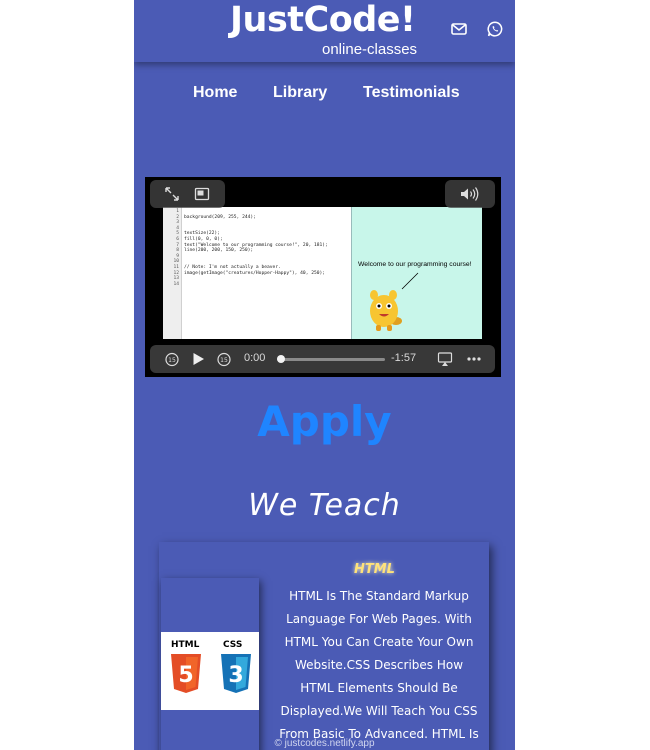  I want to click on nav-home: Home, so click(215, 93).